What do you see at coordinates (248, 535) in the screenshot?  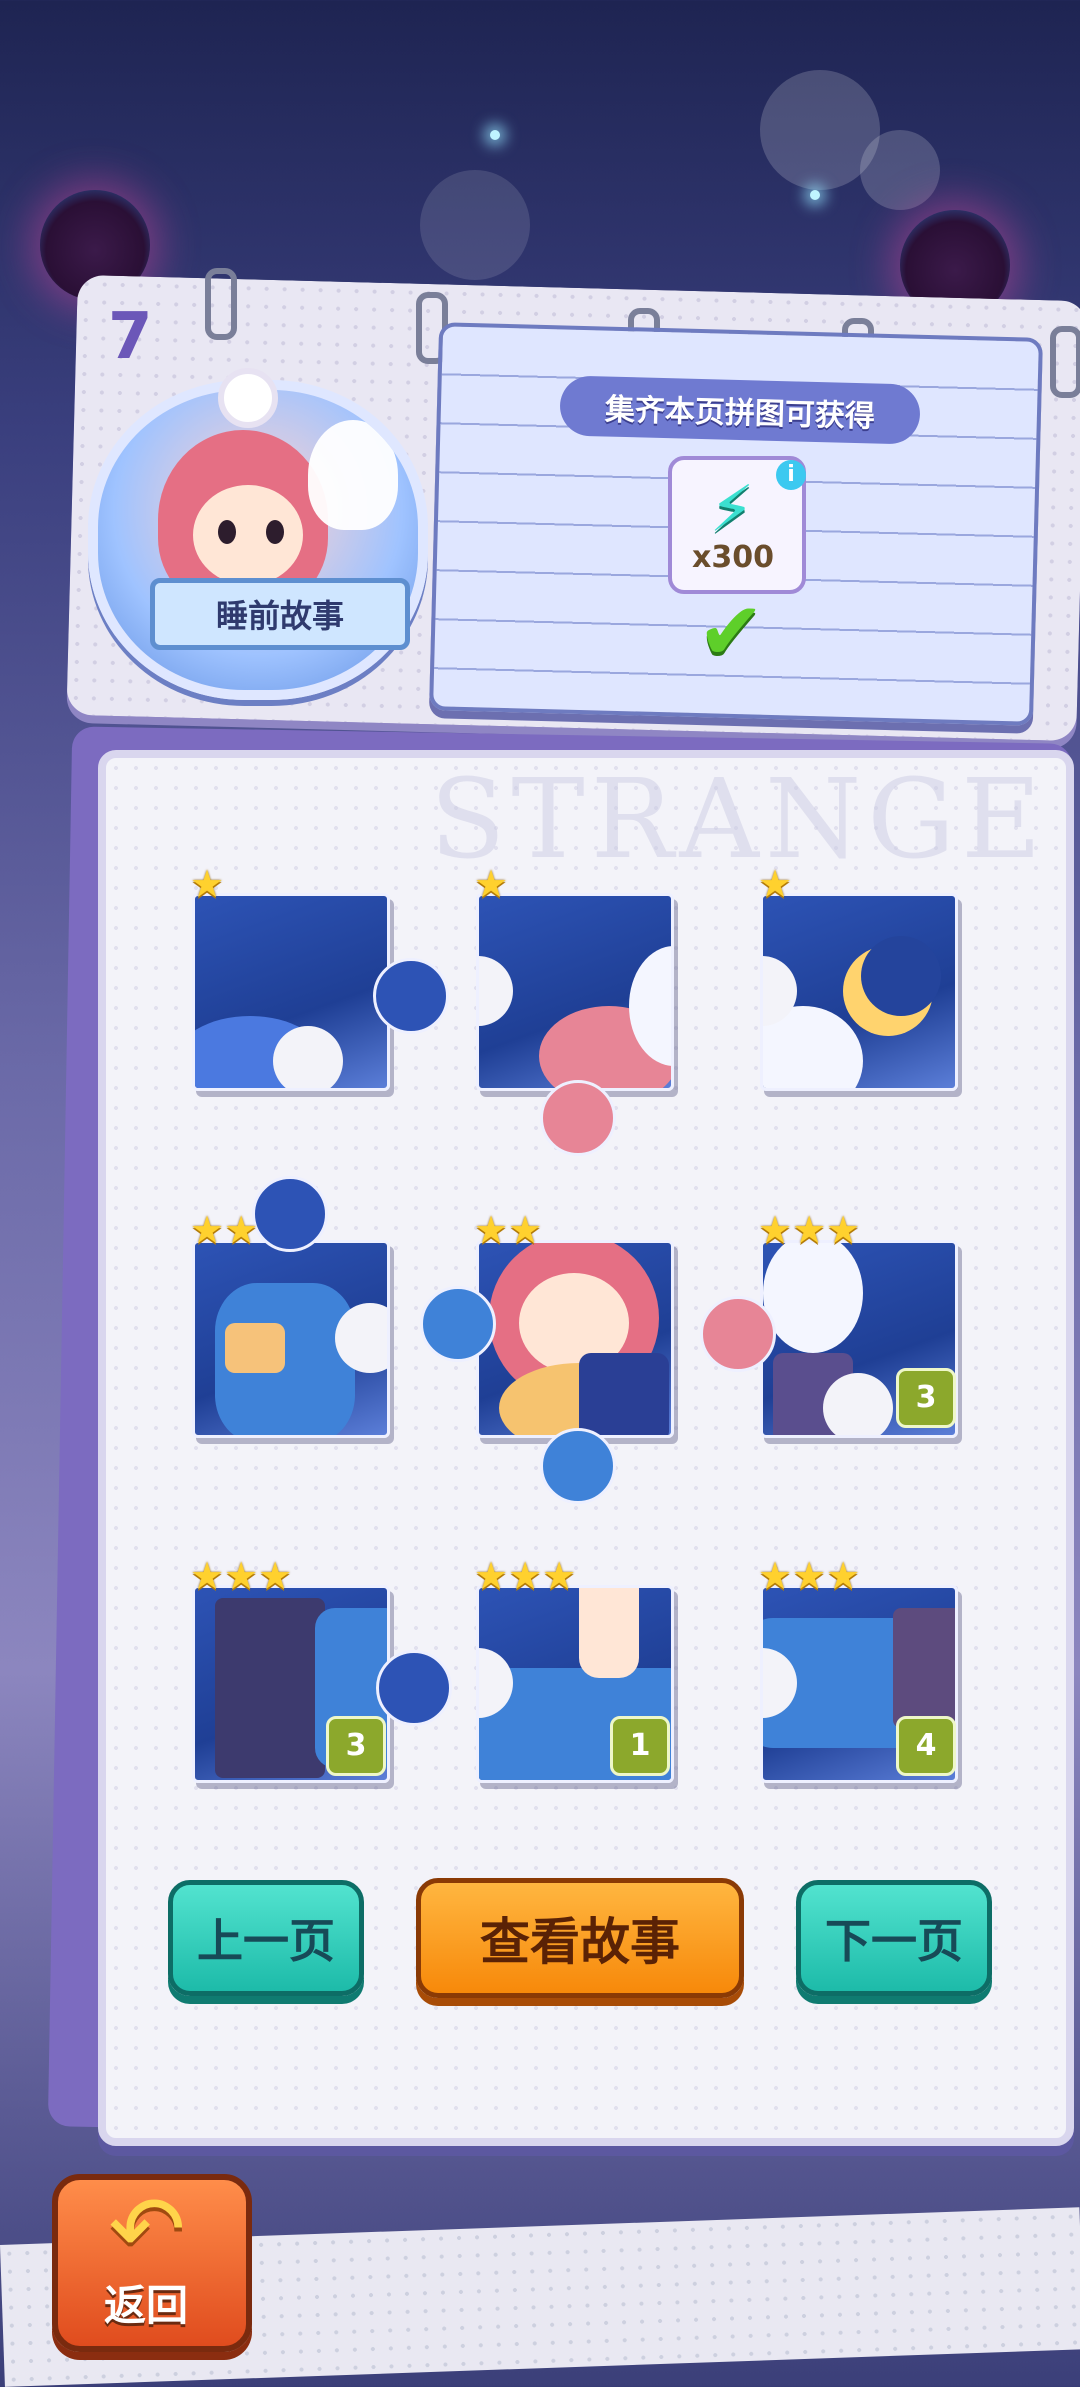 I see `girl-face` at bounding box center [248, 535].